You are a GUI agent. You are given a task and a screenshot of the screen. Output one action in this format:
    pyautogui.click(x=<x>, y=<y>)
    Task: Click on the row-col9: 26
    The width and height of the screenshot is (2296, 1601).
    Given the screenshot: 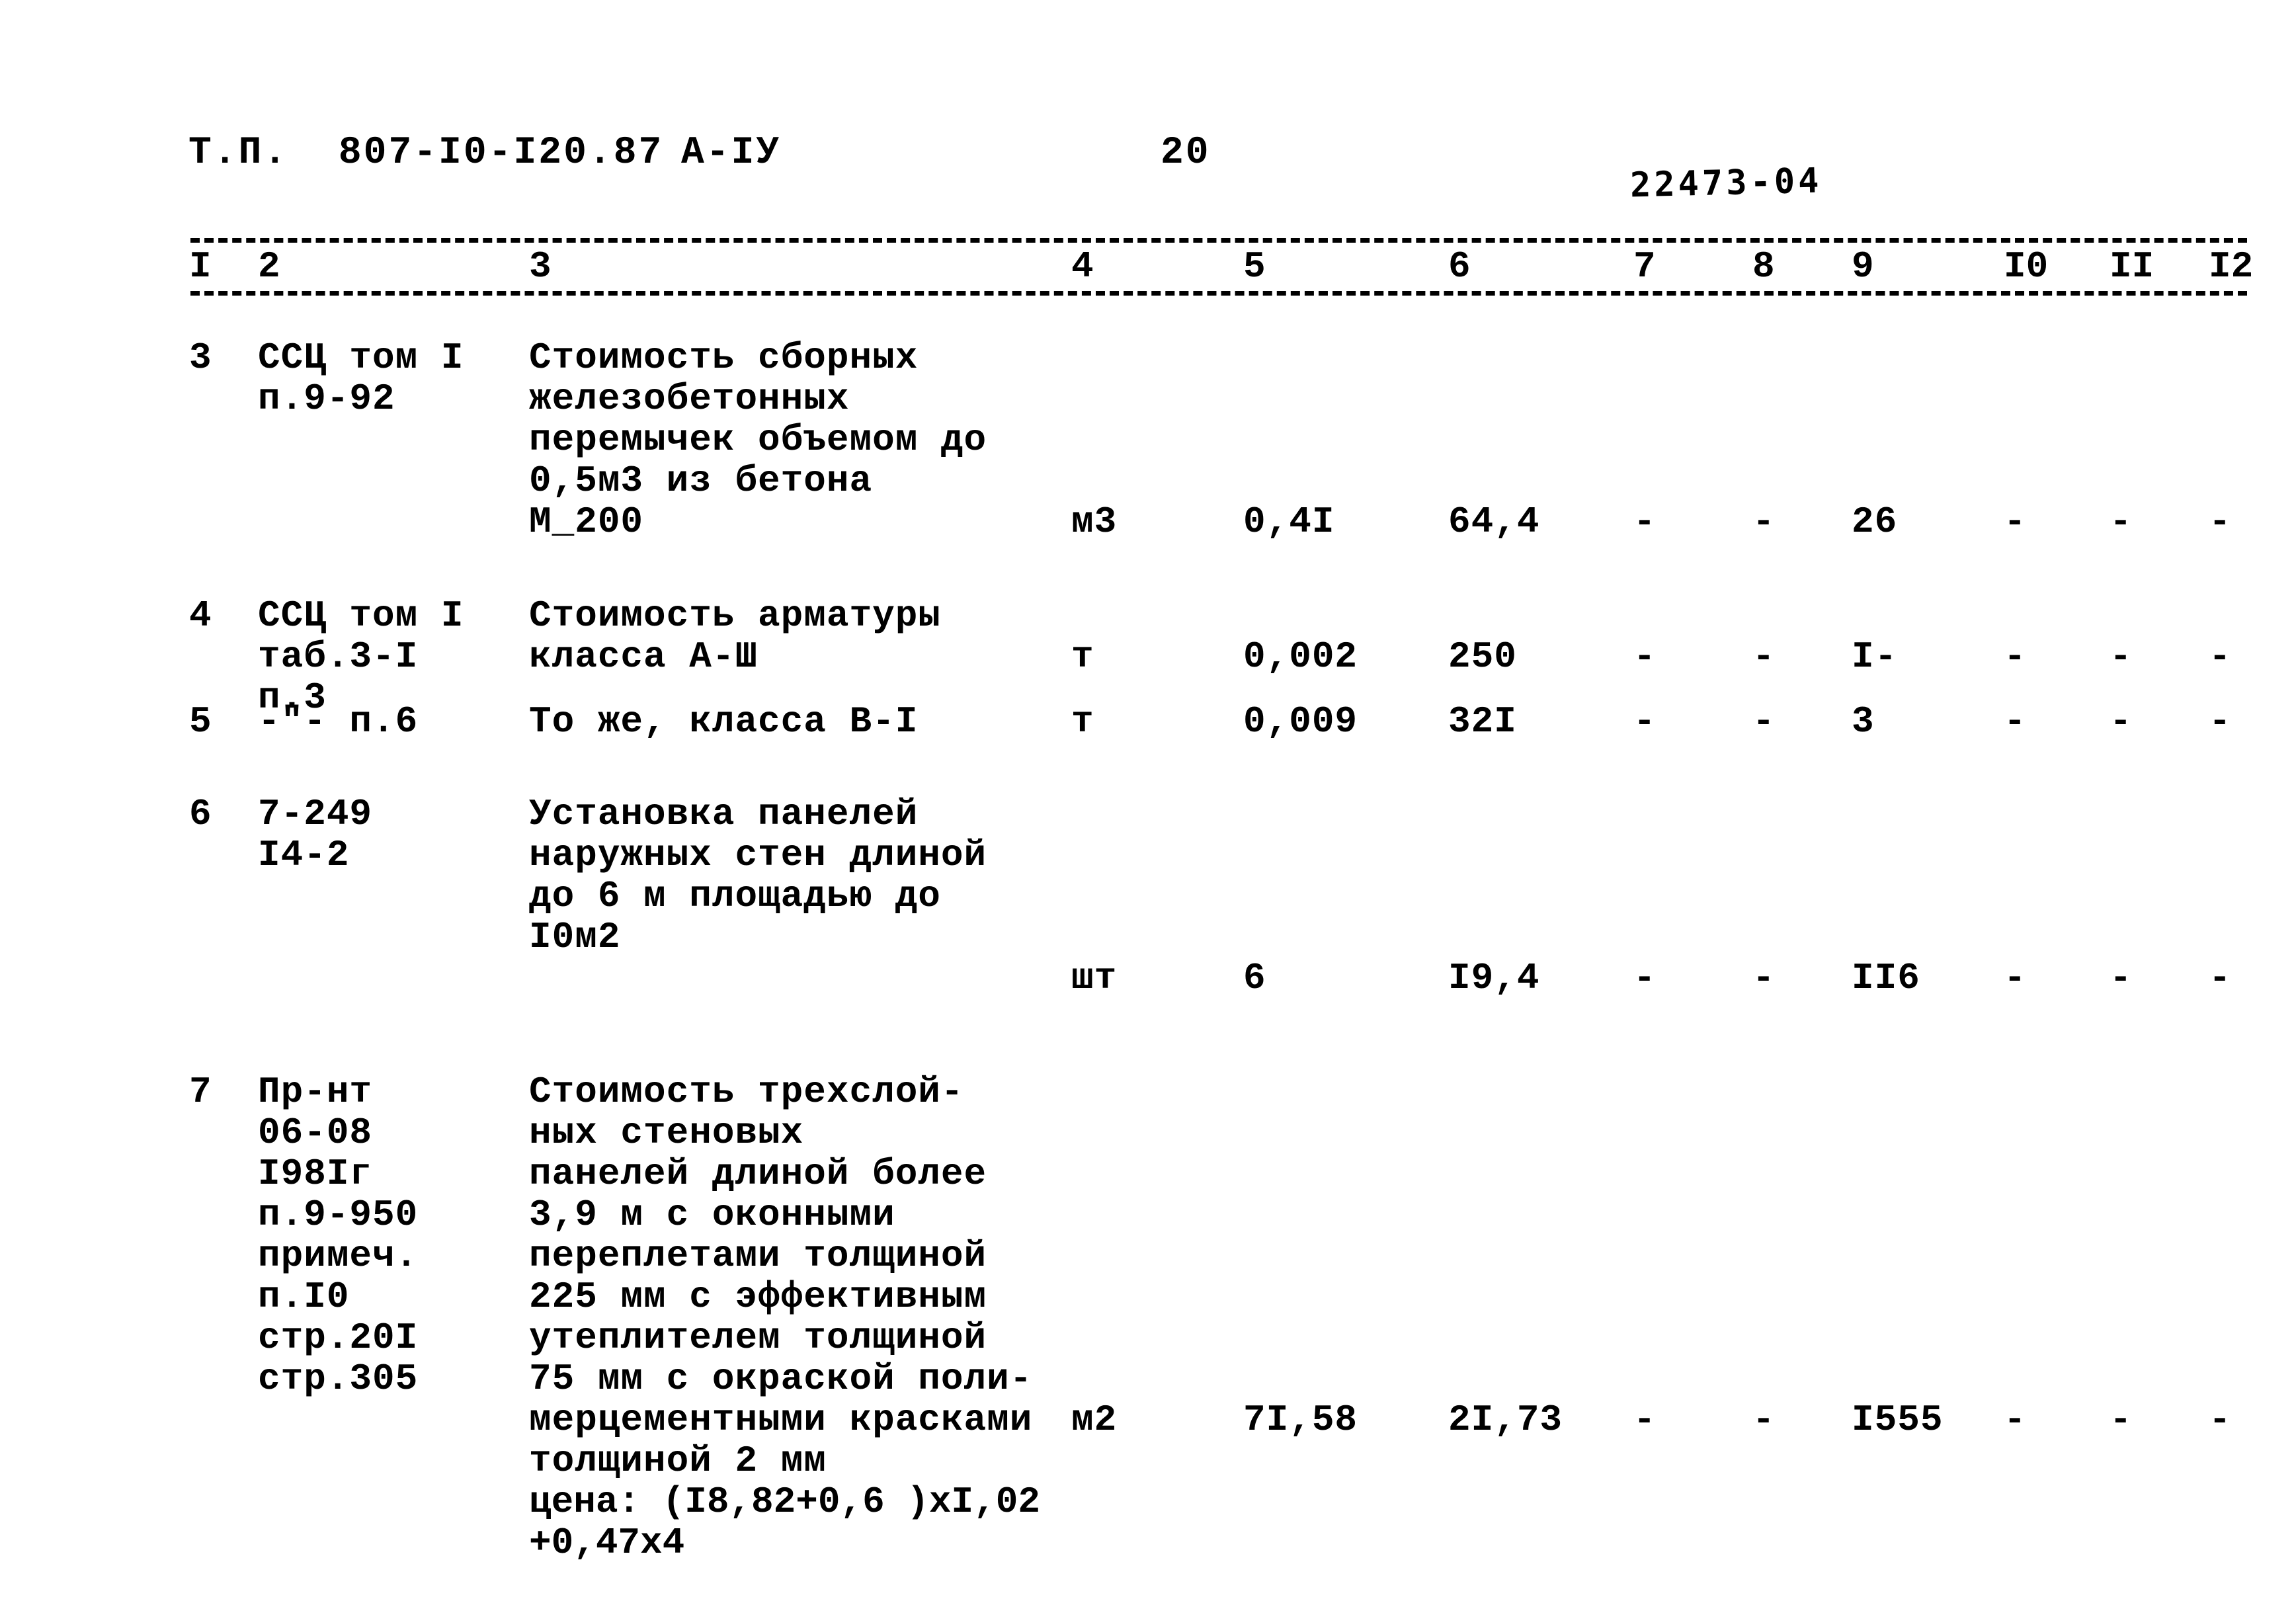 What is the action you would take?
    pyautogui.click(x=1875, y=522)
    